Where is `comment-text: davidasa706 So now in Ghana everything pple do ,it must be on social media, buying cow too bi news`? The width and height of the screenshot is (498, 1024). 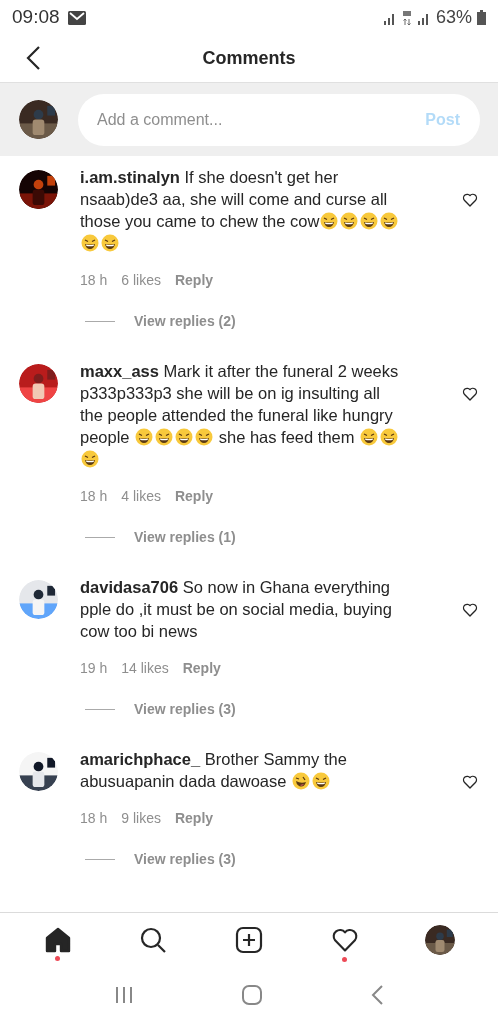
comment-text: davidasa706 So now in Ghana everything pple do ,it must be on social media, buying cow too bi news is located at coordinates (236, 609).